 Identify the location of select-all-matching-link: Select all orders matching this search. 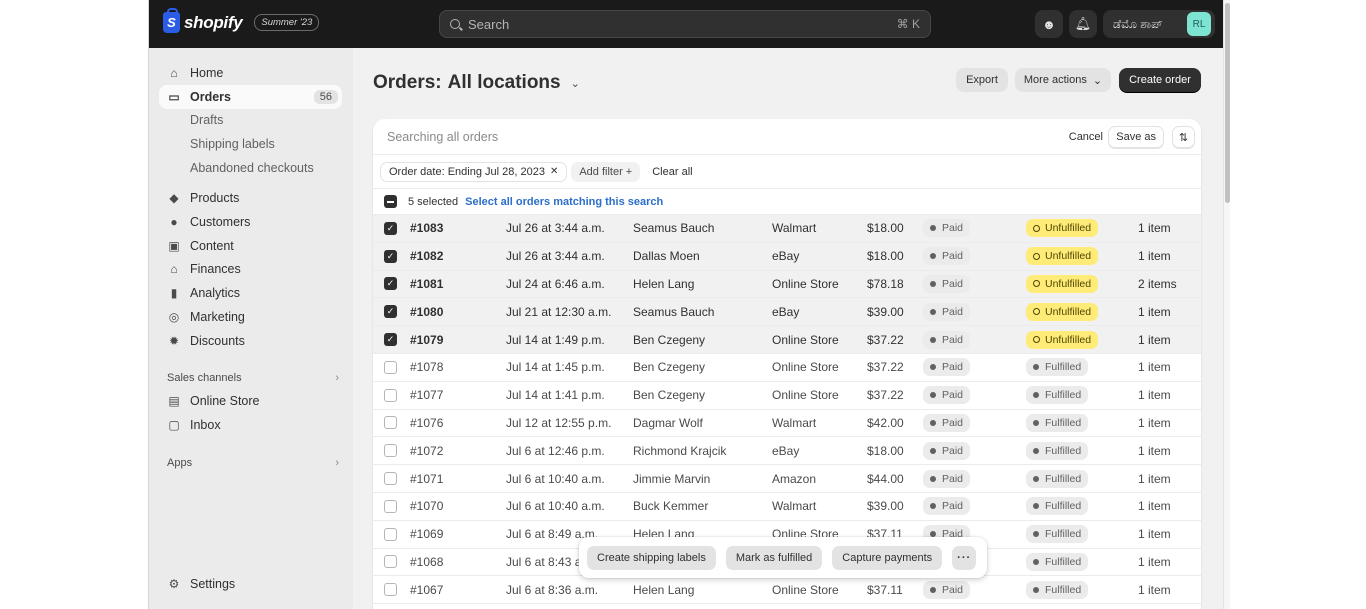
(564, 202).